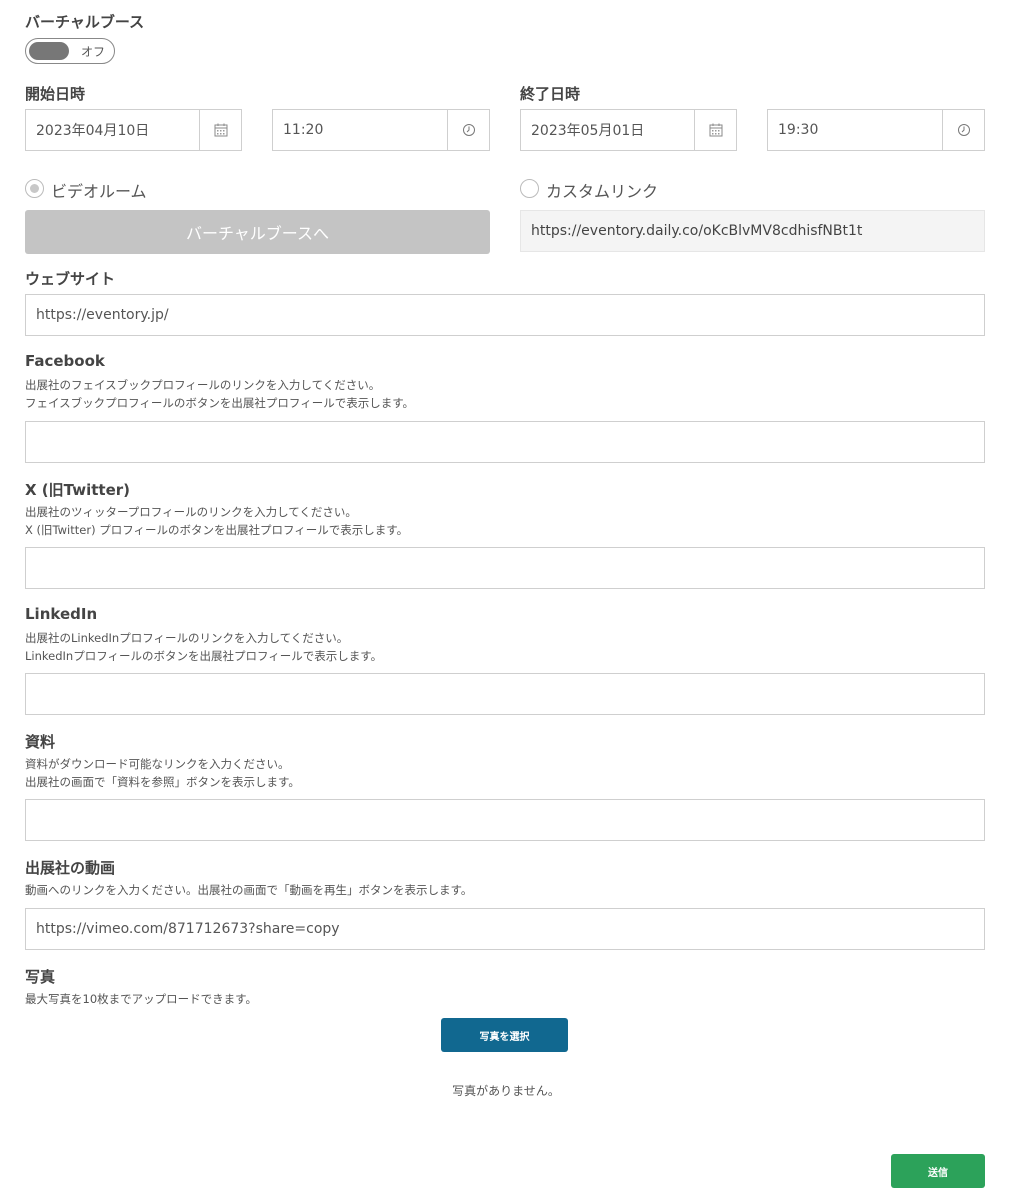 This screenshot has height=1203, width=1012. Describe the element at coordinates (85, 22) in the screenshot. I see `virtual-booth-title: バーチャルブース` at that location.